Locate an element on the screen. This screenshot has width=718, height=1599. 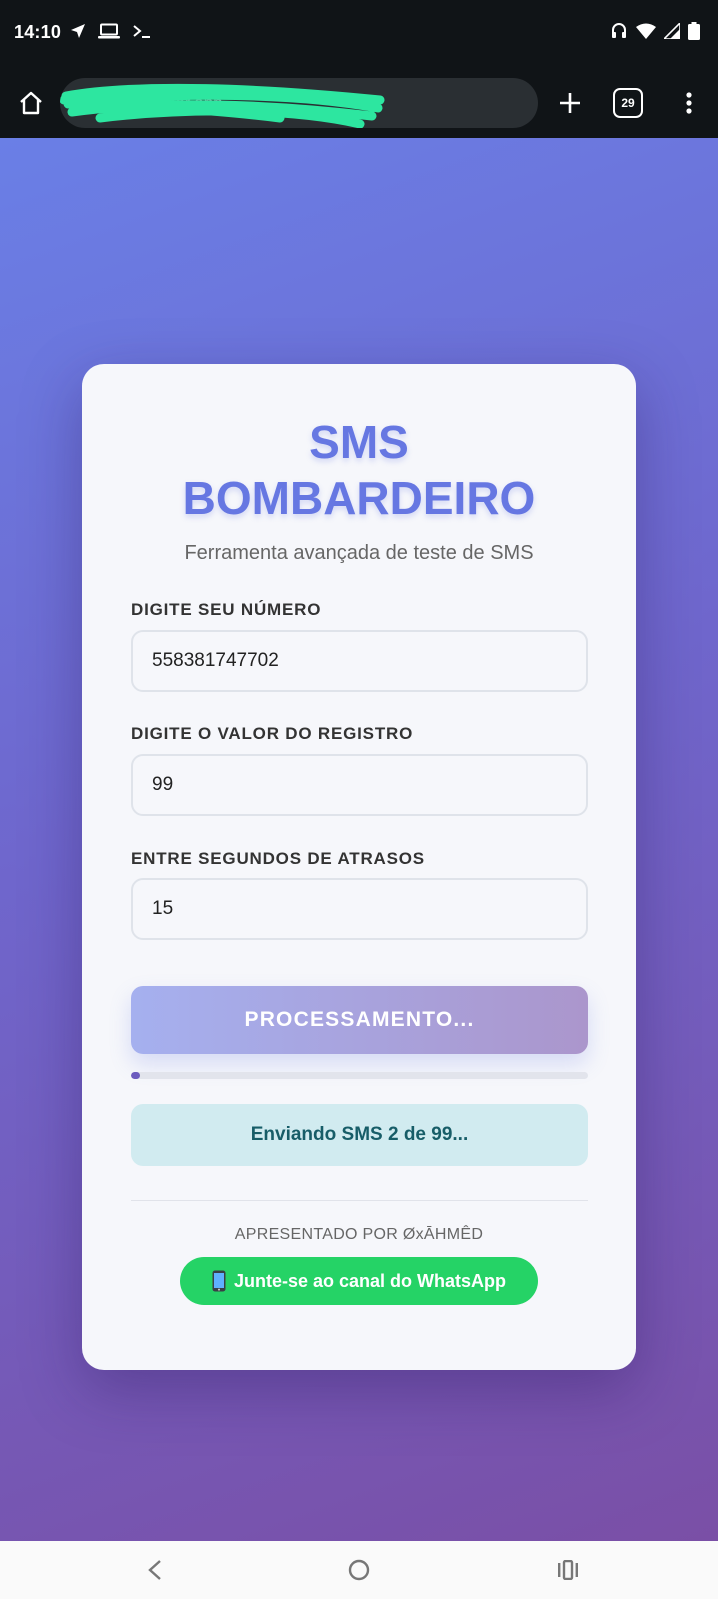
battery-icon is located at coordinates (694, 33).